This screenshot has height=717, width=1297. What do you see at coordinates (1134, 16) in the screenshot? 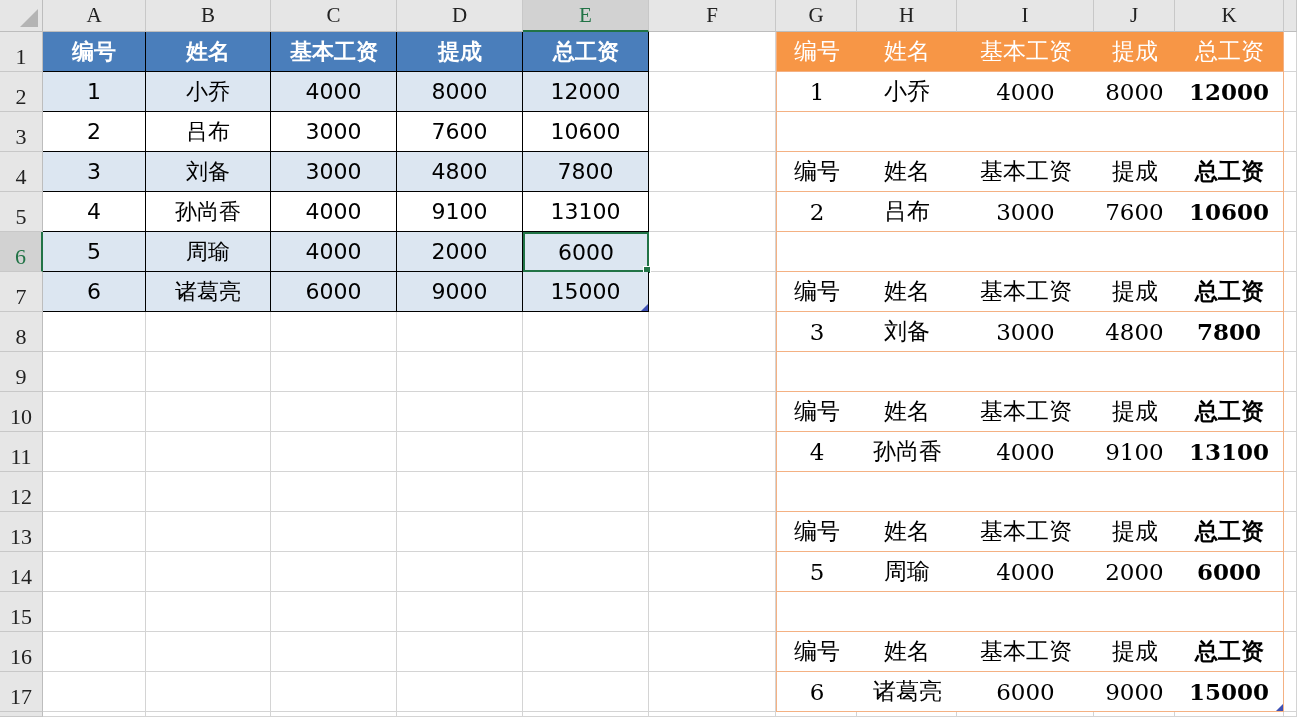
I see `column-header: J` at bounding box center [1134, 16].